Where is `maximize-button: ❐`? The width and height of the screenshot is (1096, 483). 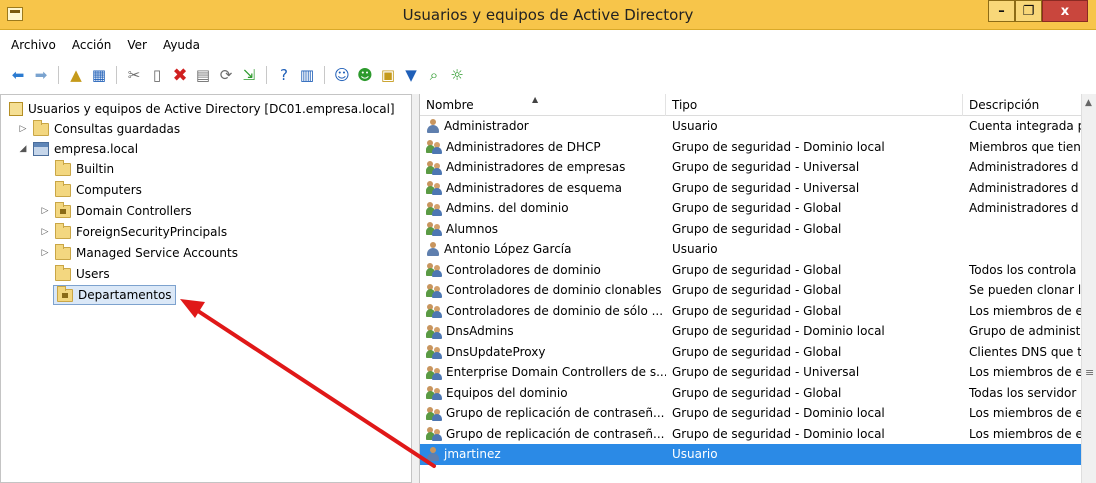 maximize-button: ❐ is located at coordinates (1028, 11).